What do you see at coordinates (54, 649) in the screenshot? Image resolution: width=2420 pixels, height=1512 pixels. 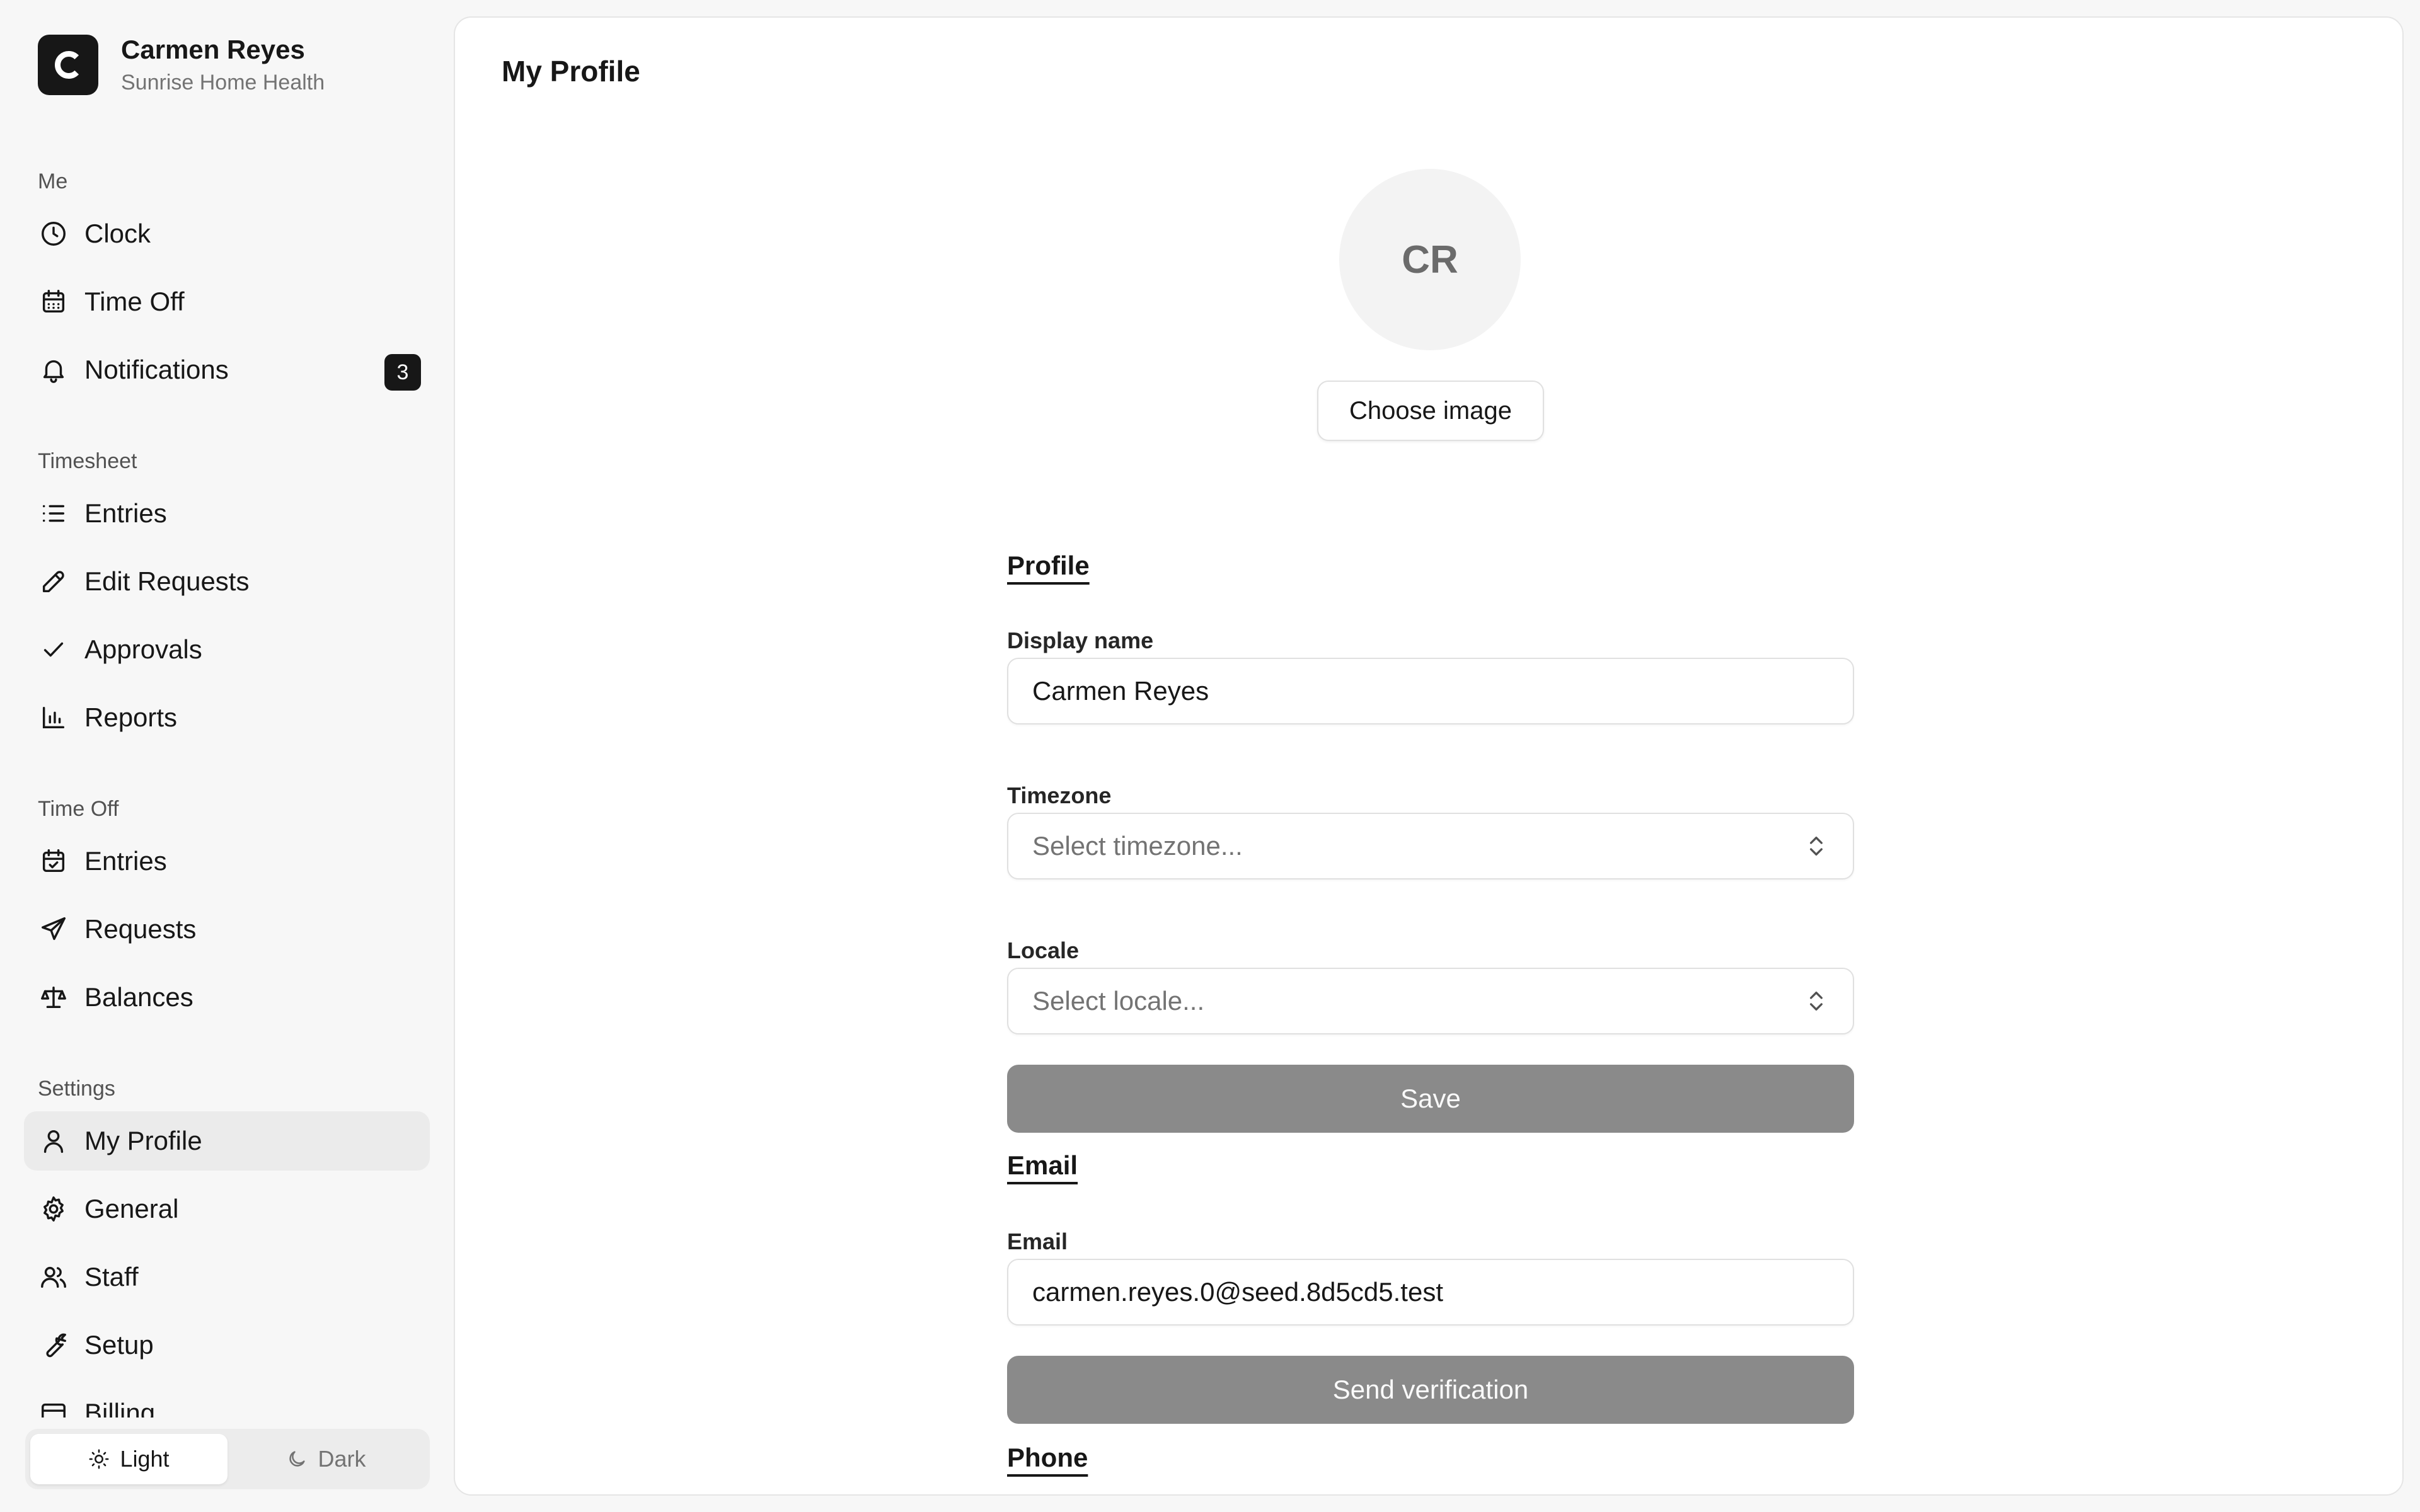 I see `check-icon` at bounding box center [54, 649].